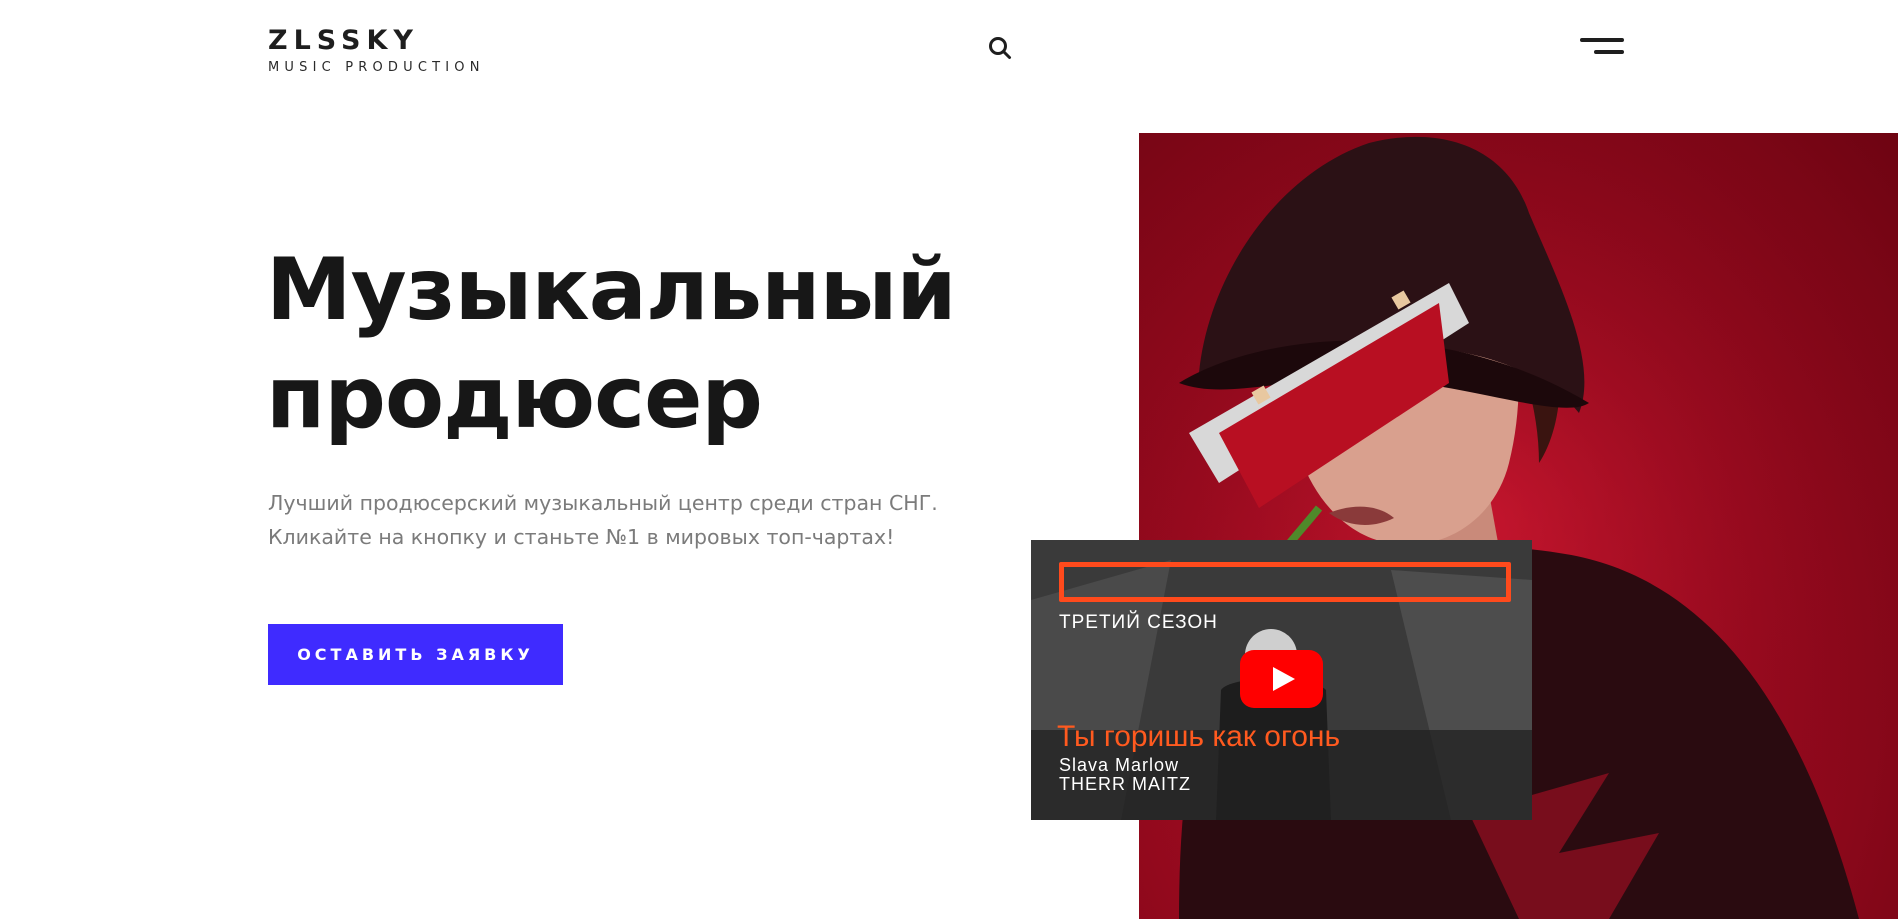  Describe the element at coordinates (1285, 582) in the screenshot. I see `video-brand-logo` at that location.